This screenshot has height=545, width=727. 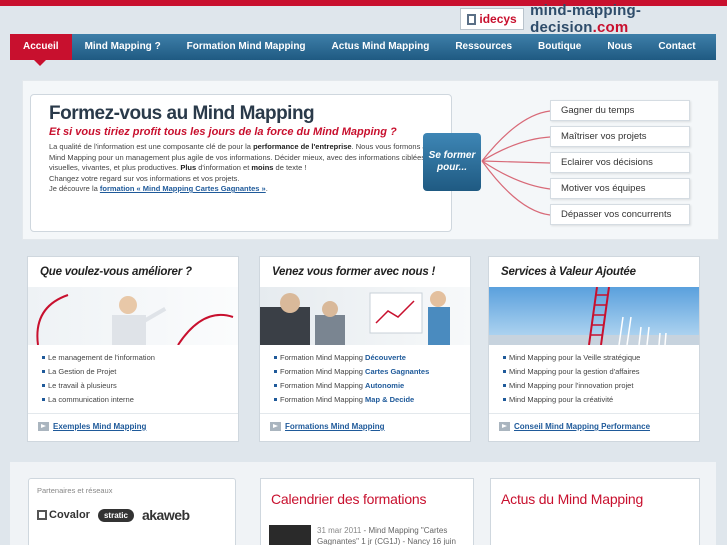 What do you see at coordinates (166, 515) in the screenshot?
I see `akaweb-logo: akaweb` at bounding box center [166, 515].